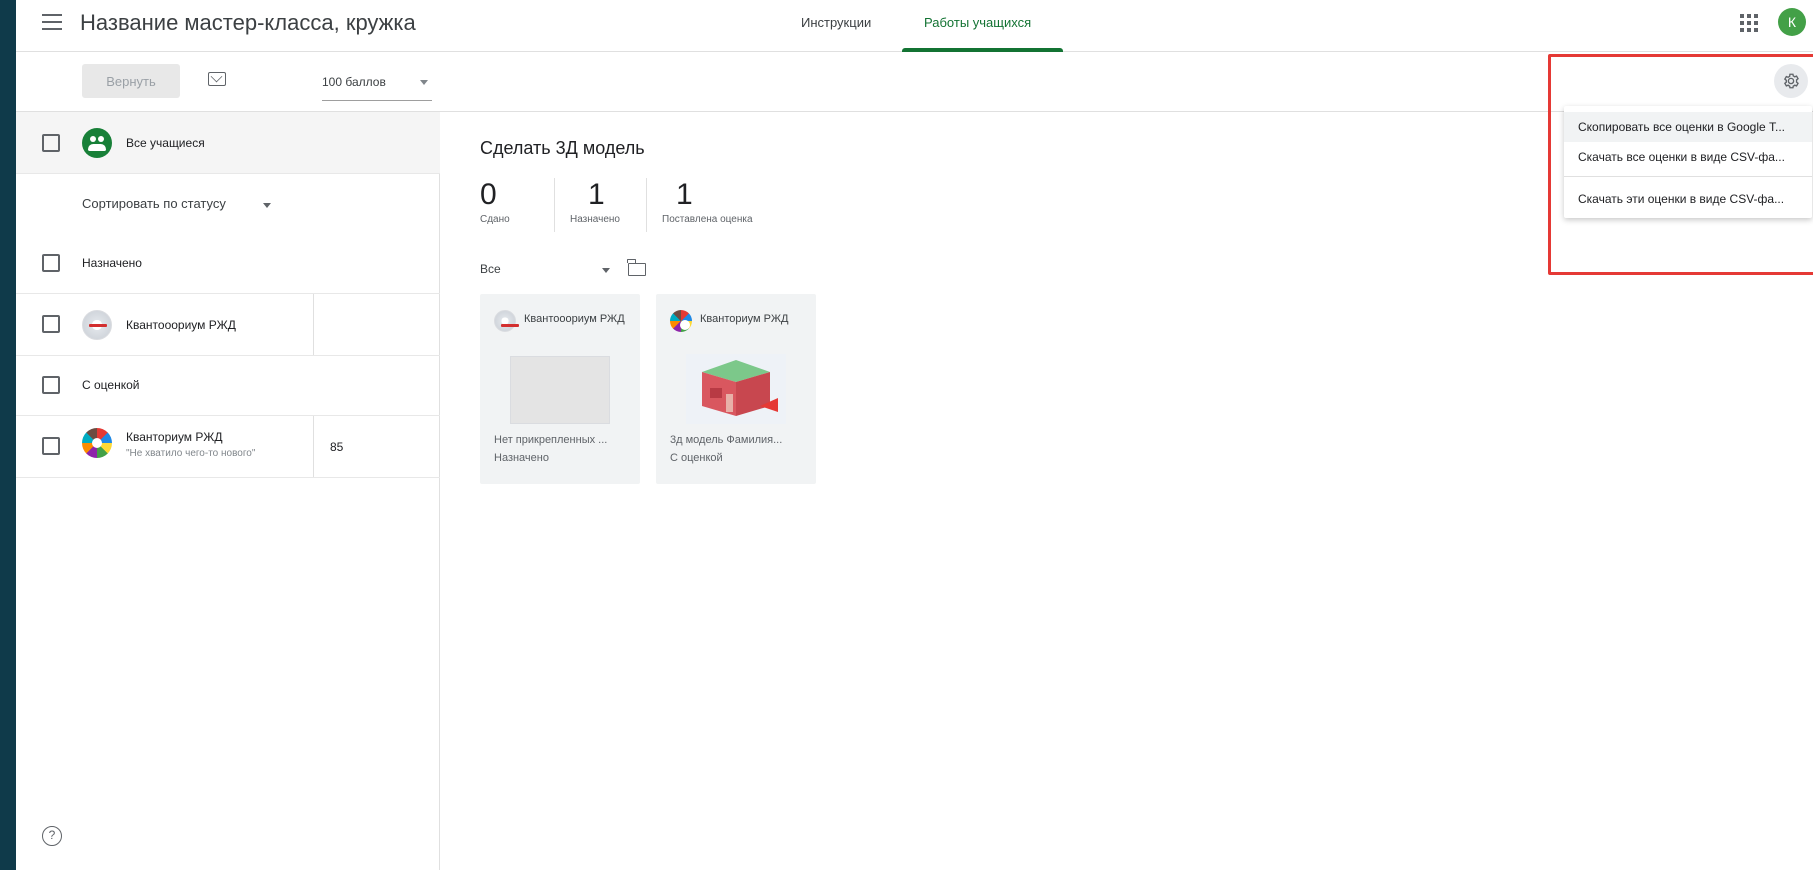 The height and width of the screenshot is (870, 1813). What do you see at coordinates (174, 437) in the screenshot?
I see `student-name: Кванториум РЖД` at bounding box center [174, 437].